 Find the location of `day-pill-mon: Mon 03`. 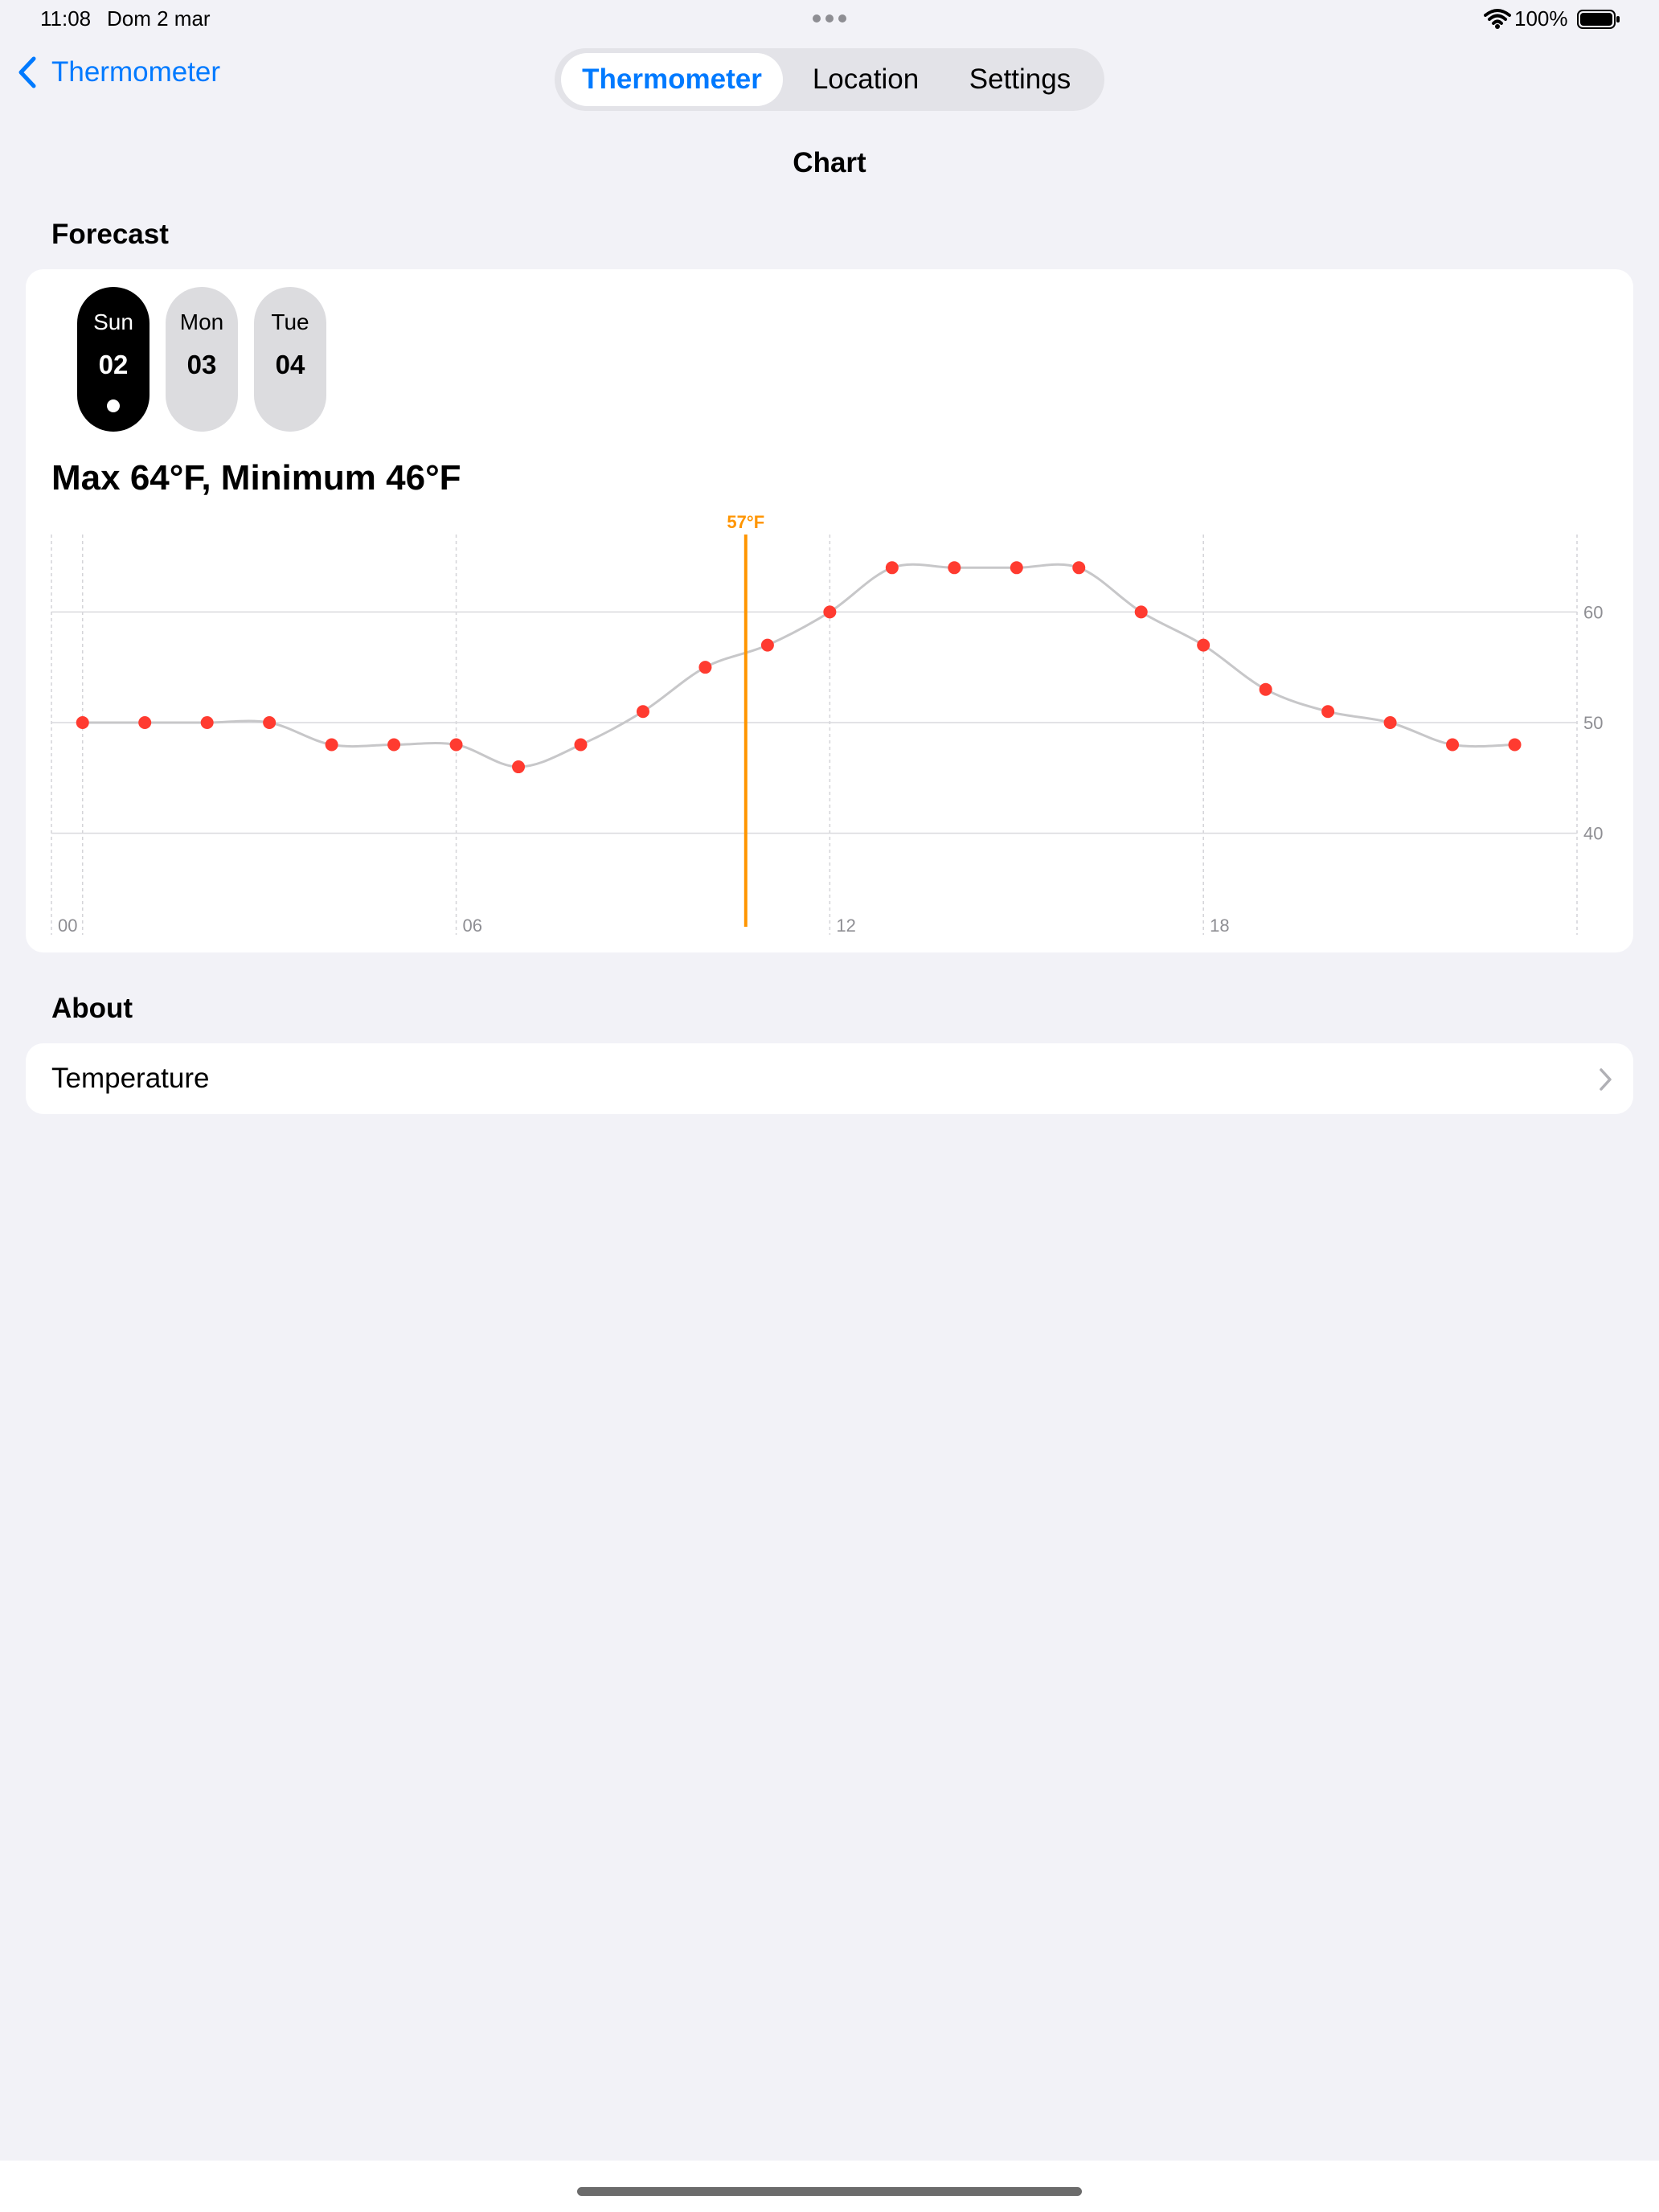

day-pill-mon: Mon 03 is located at coordinates (202, 359).